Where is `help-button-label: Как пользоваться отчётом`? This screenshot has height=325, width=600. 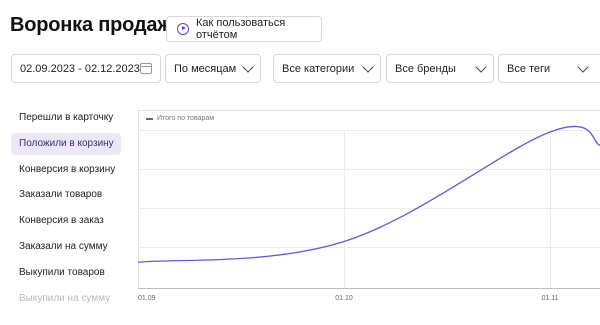
help-button-label: Как пользоваться отчётом is located at coordinates (241, 29).